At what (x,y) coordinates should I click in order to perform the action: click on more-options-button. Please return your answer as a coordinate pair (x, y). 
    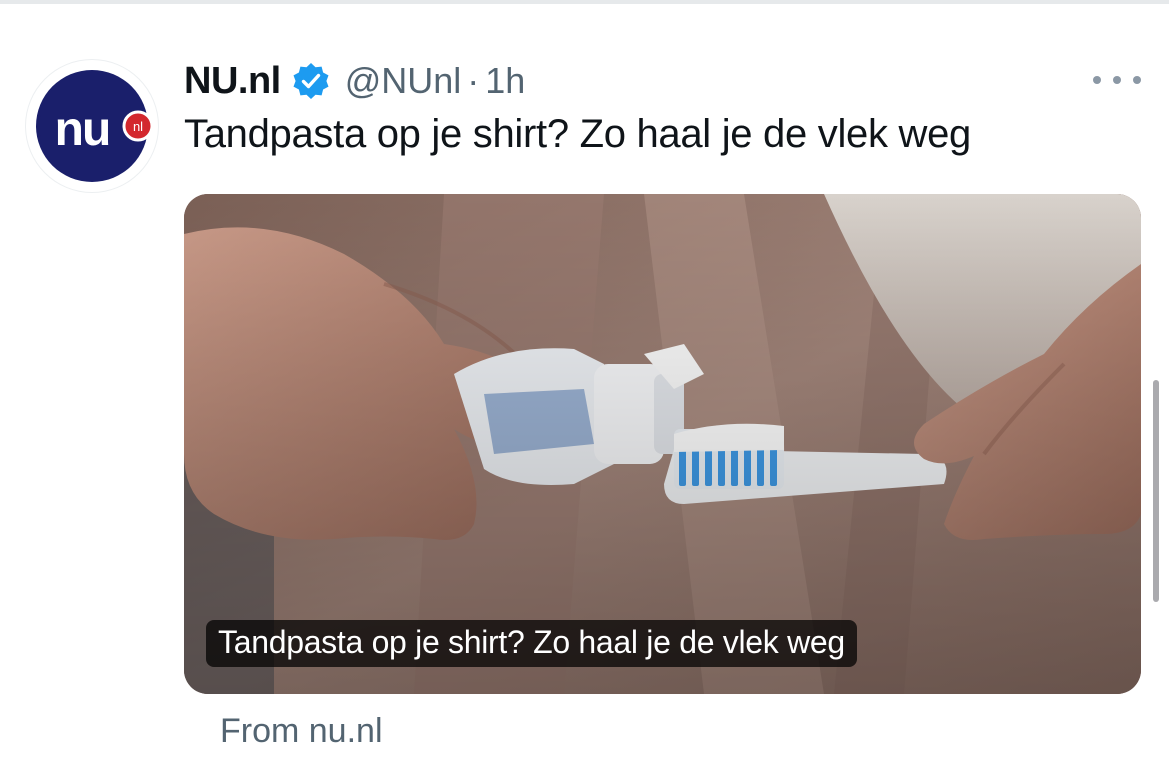
    Looking at the image, I should click on (1117, 80).